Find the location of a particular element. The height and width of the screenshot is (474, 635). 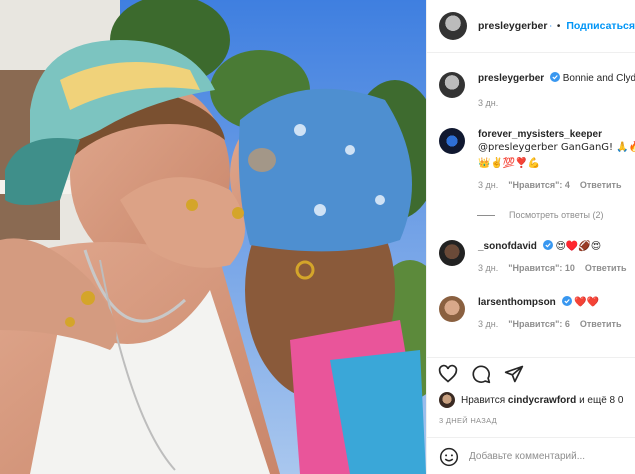

likes-summary: Нравится cindycrawford и ещё 8 0 is located at coordinates (531, 400).